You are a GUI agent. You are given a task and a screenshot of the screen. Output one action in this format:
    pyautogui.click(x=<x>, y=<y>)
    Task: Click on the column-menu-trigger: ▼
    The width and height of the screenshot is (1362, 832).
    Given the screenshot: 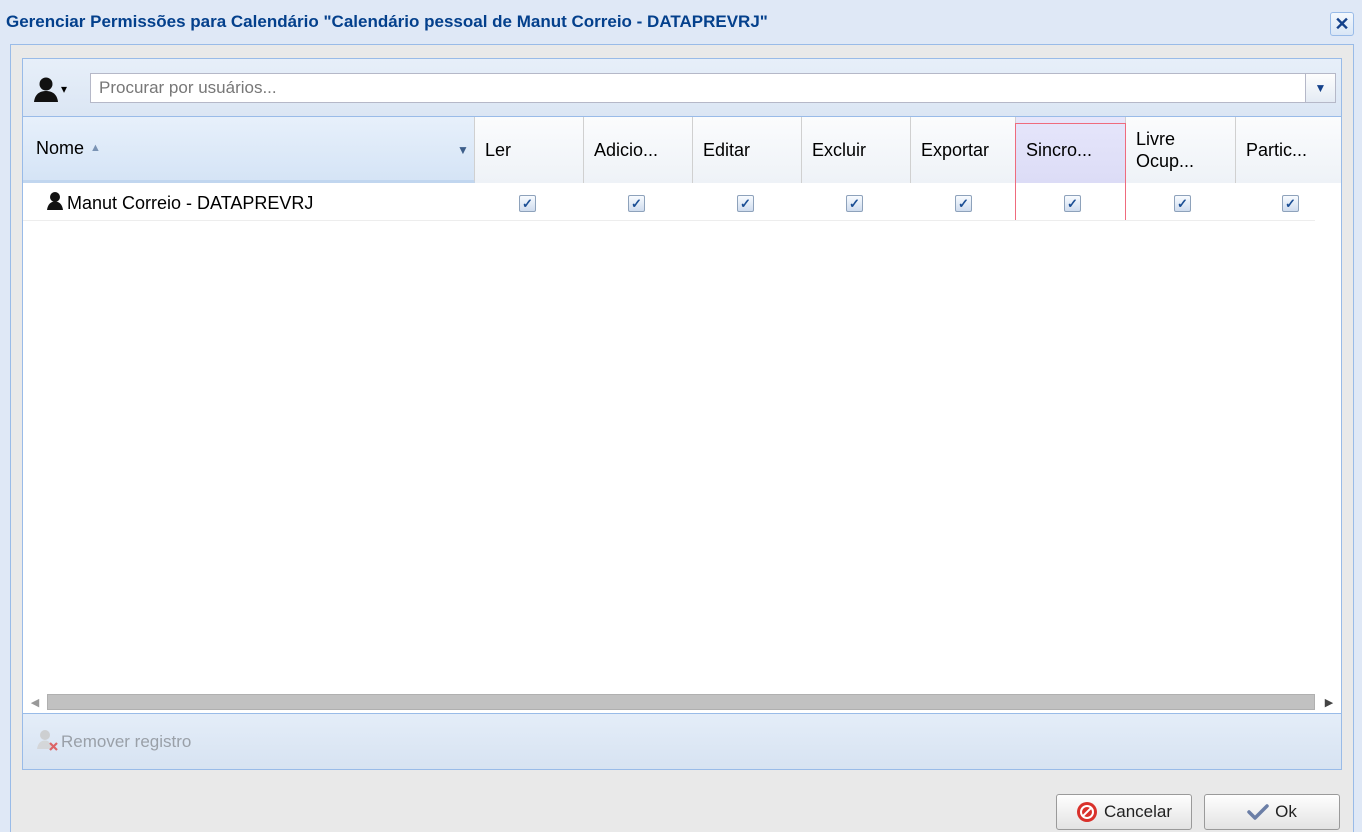 What is the action you would take?
    pyautogui.click(x=463, y=148)
    